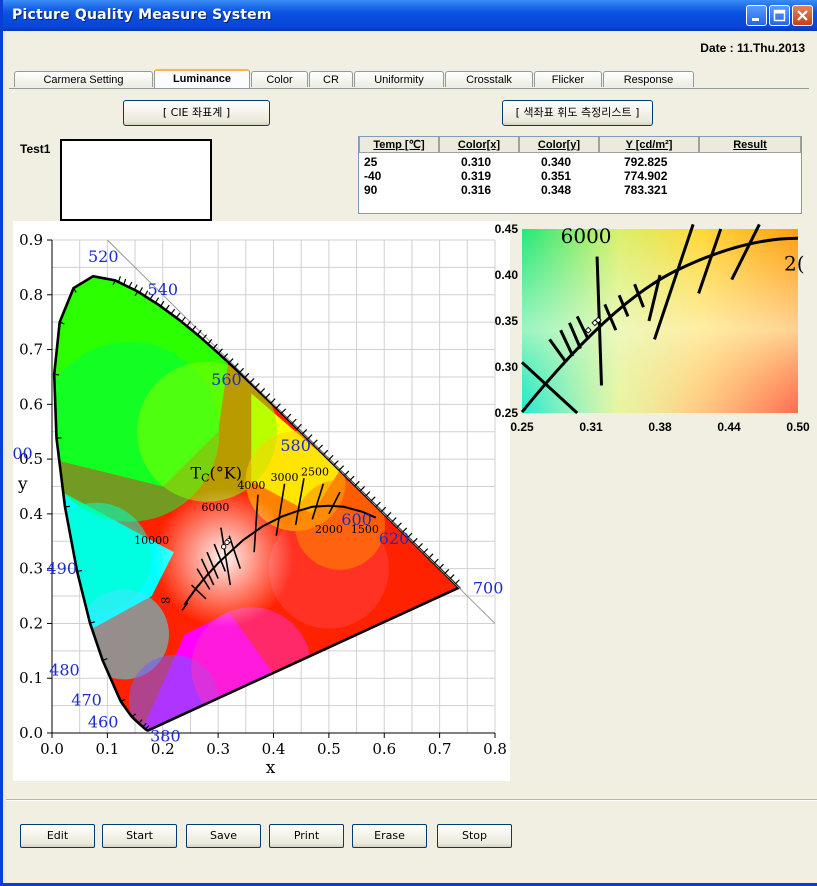 This screenshot has width=817, height=886. What do you see at coordinates (476, 190) in the screenshot?
I see `cell-color-x: 0.316` at bounding box center [476, 190].